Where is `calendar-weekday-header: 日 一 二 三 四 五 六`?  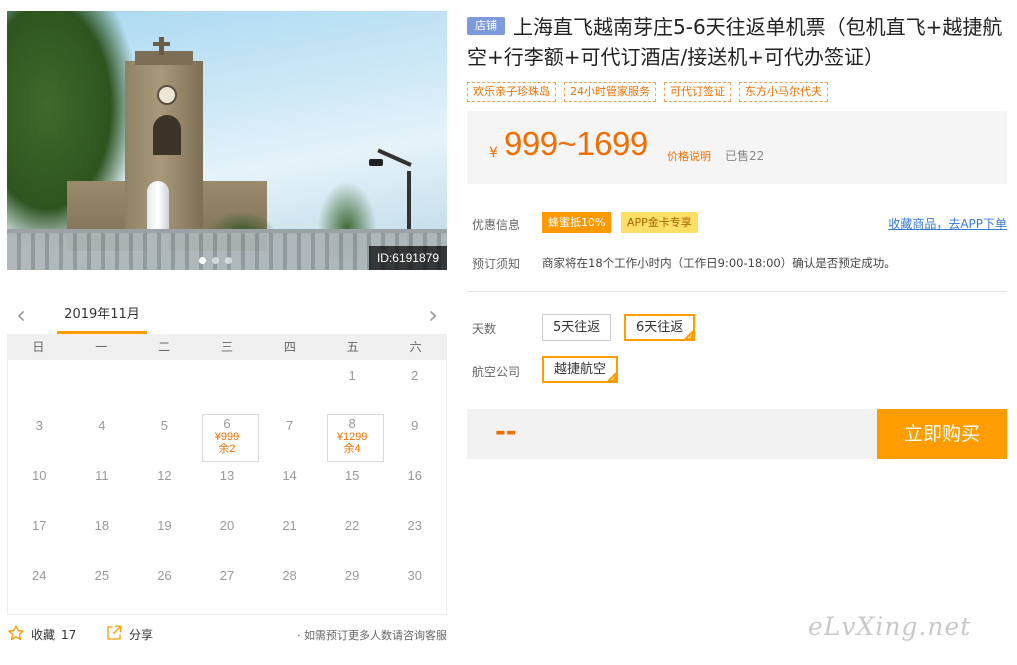
calendar-weekday-header: 日 一 二 三 四 五 六 is located at coordinates (227, 347).